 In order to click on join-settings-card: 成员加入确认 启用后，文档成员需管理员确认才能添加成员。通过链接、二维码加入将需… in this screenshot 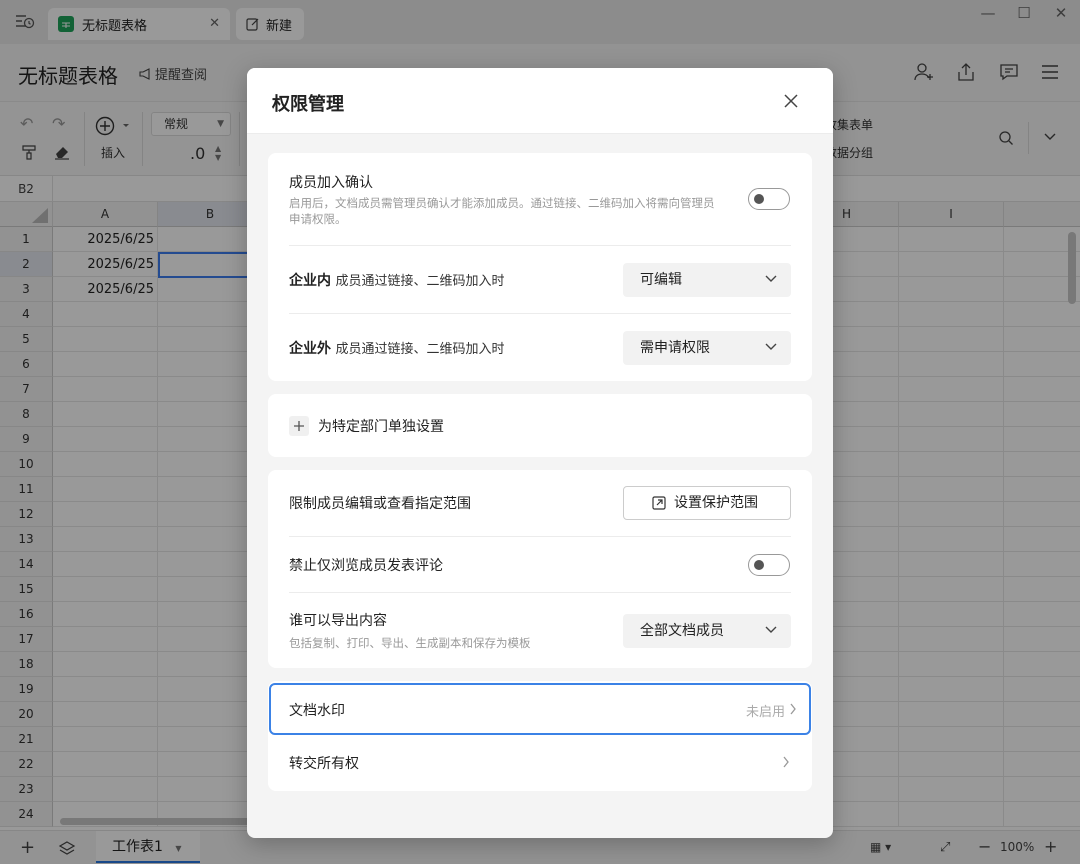, I will do `click(540, 267)`.